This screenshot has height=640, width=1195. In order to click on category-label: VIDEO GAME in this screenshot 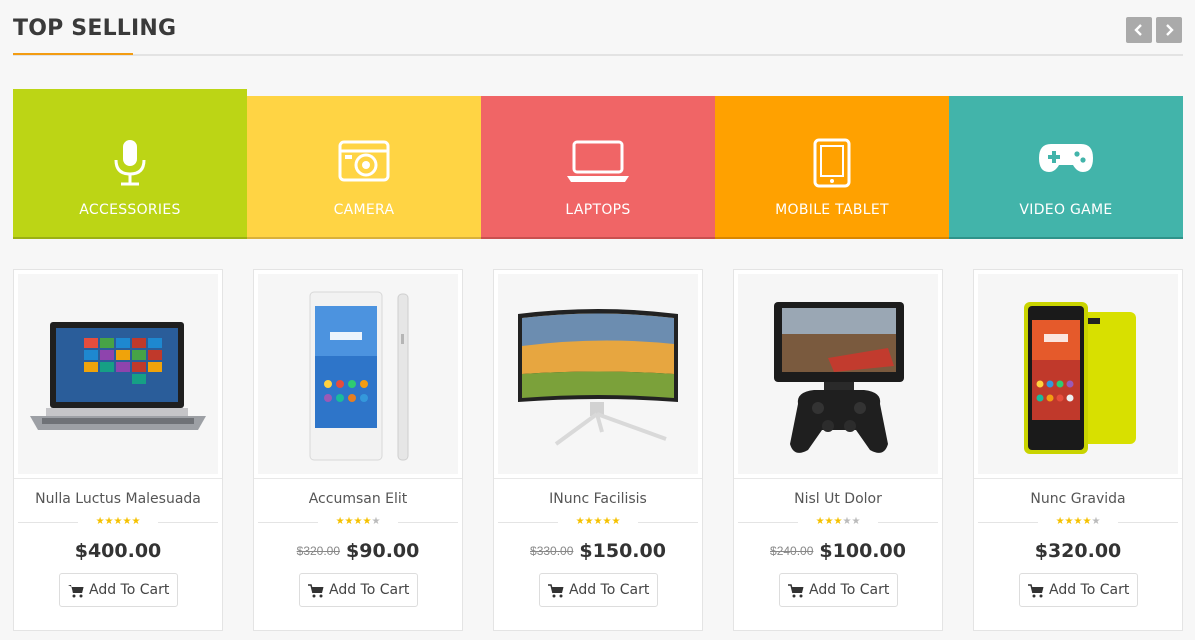, I will do `click(1066, 210)`.